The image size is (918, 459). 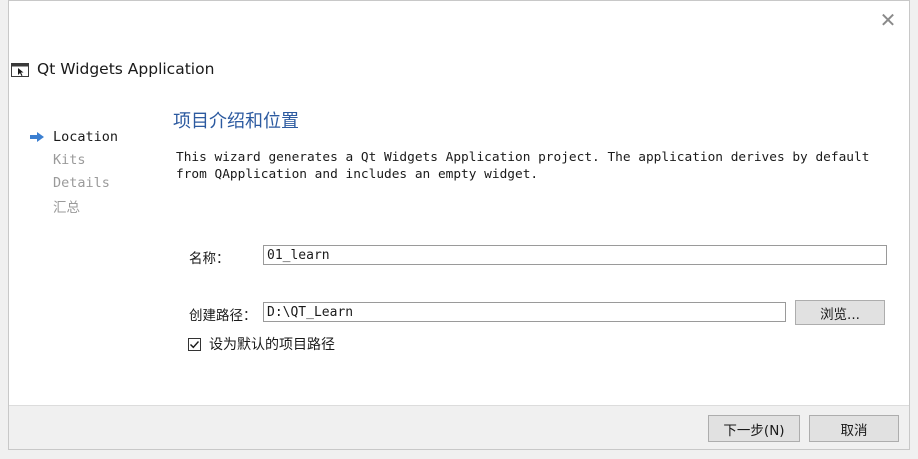 I want to click on wizard-steps: Location Kits Details 汇总, so click(x=73, y=171).